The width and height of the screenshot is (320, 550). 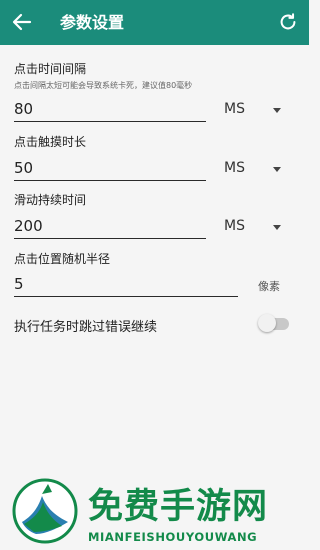 What do you see at coordinates (269, 286) in the screenshot?
I see `random-radius-unit: 像素` at bounding box center [269, 286].